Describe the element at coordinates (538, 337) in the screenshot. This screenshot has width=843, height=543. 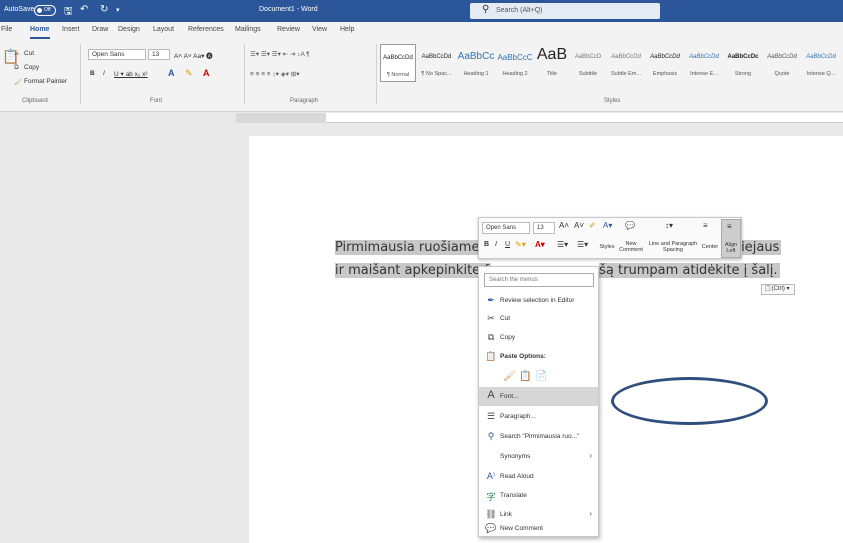
I see `menu-item-copy: ⧉ Copy` at that location.